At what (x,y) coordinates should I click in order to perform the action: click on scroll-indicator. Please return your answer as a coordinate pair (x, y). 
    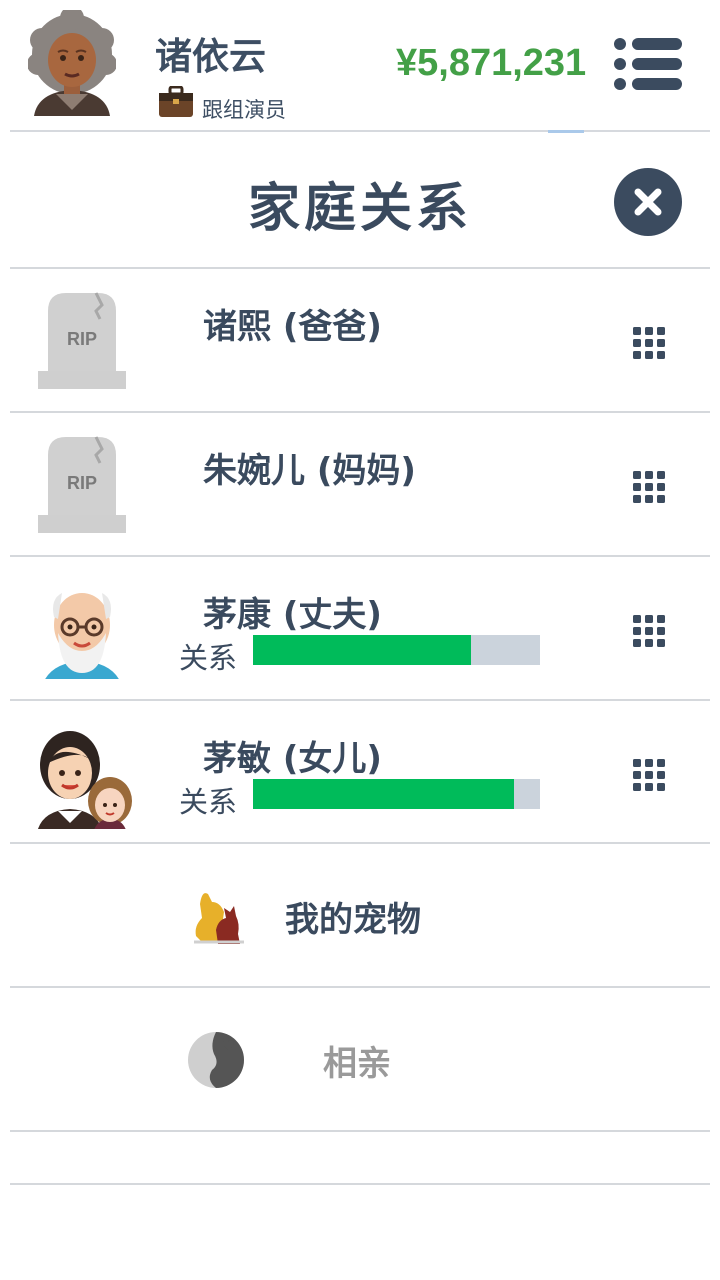
    Looking at the image, I should click on (566, 131).